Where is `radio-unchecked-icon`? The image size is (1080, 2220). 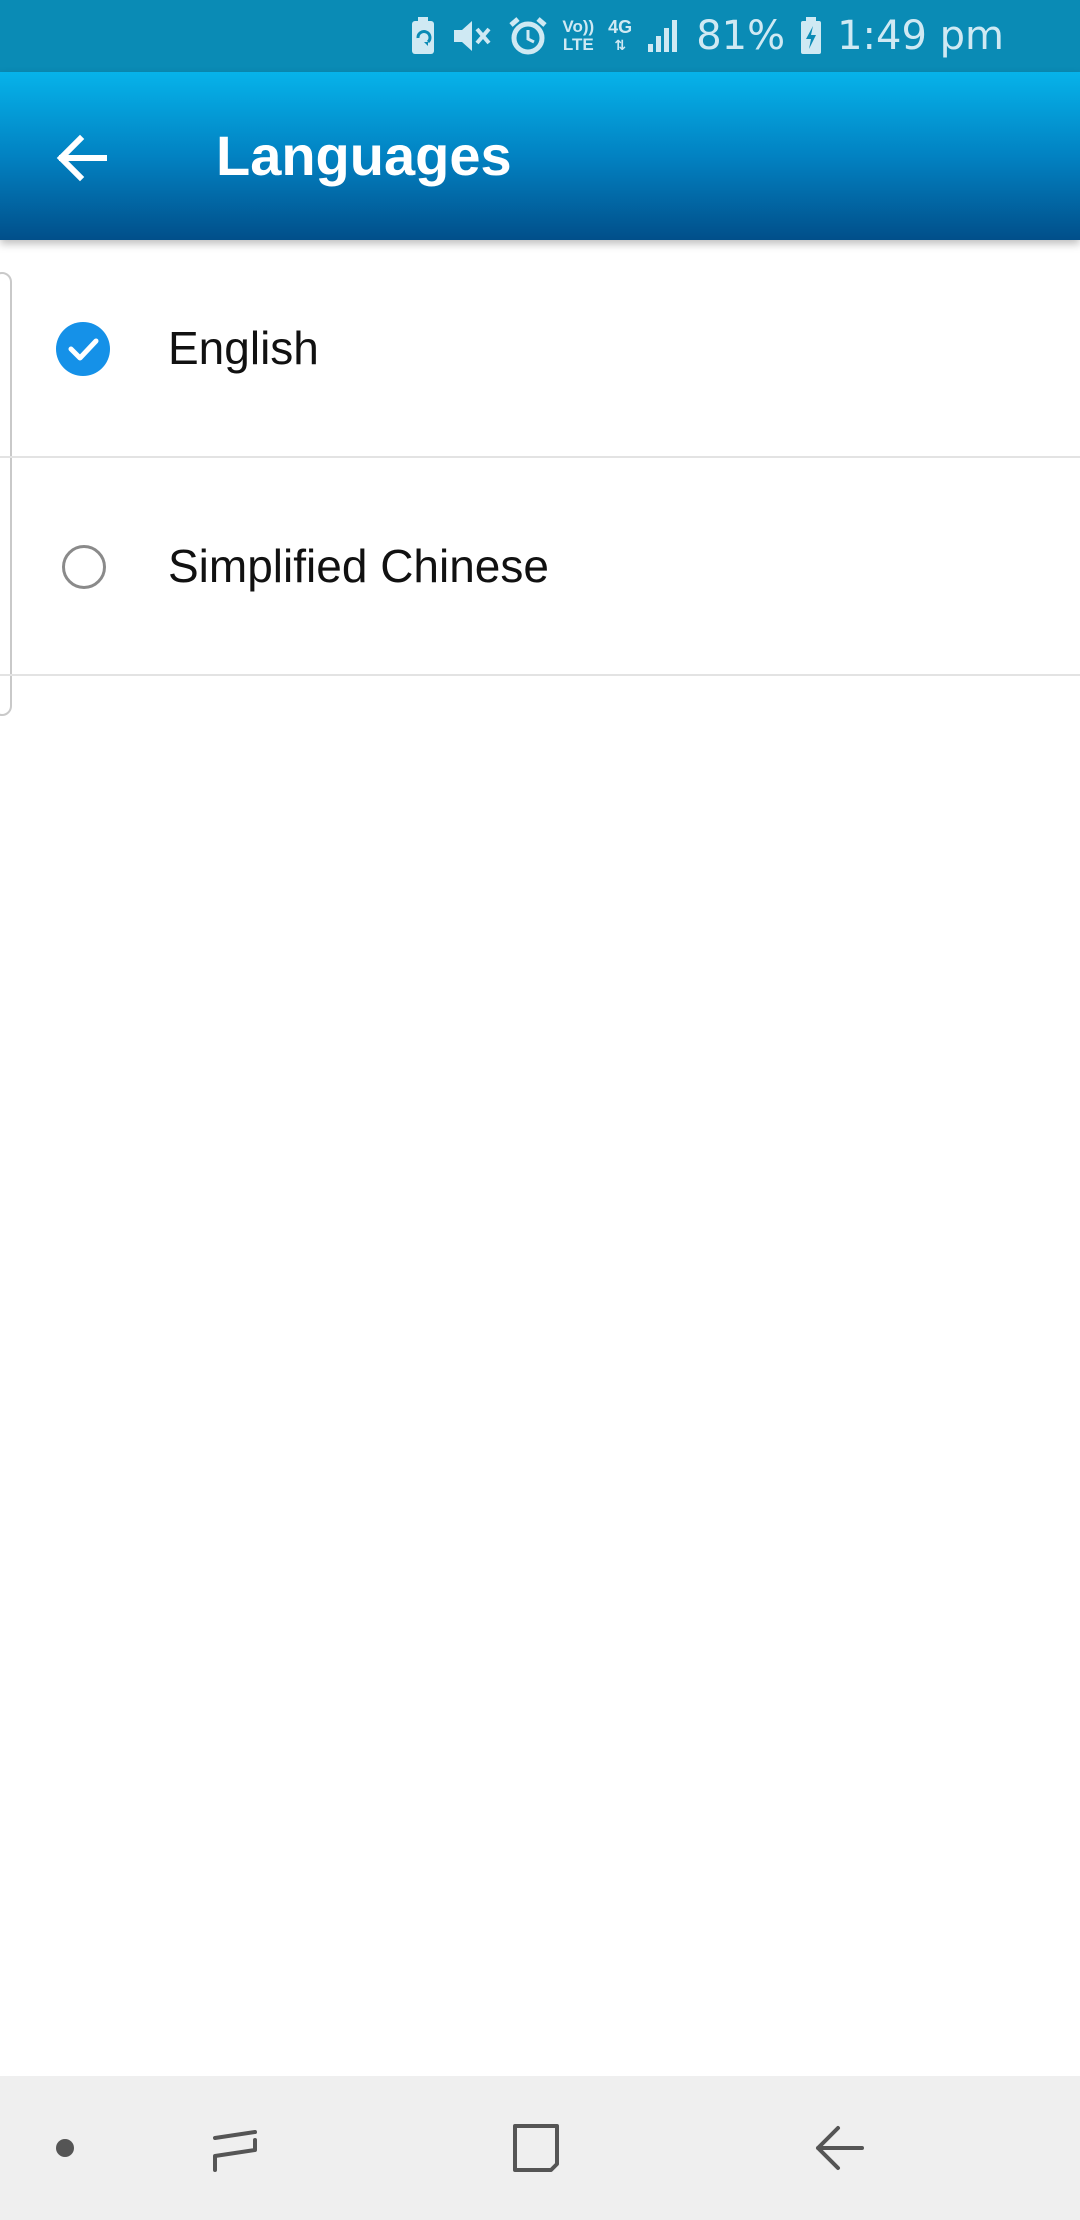
radio-unchecked-icon is located at coordinates (84, 567).